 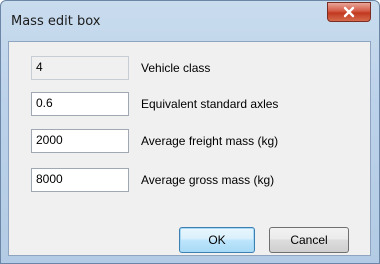 I want to click on freight-mass-label: Average freight mass (kg), so click(x=210, y=141).